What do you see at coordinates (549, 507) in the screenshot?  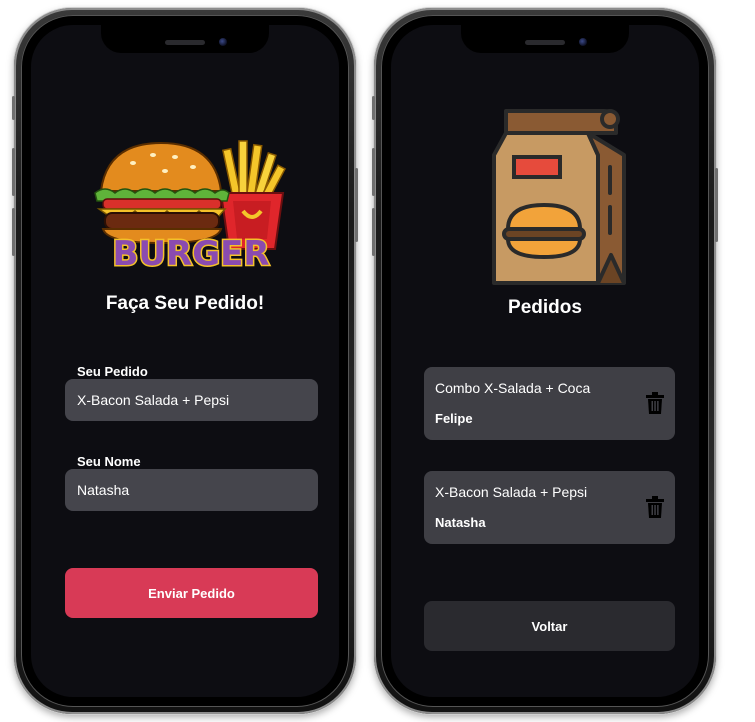 I see `order-card: X-Bacon Salada + Pepsi Natasha` at bounding box center [549, 507].